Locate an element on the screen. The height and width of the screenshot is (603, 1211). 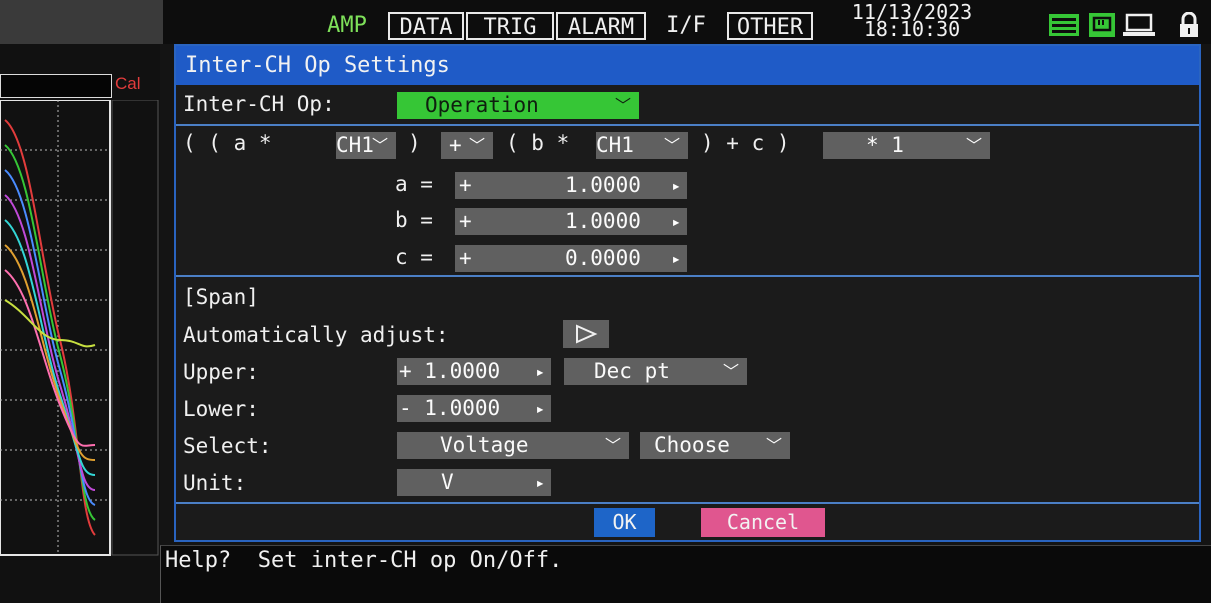
coeff-a-value: 1.0000 is located at coordinates (603, 185).